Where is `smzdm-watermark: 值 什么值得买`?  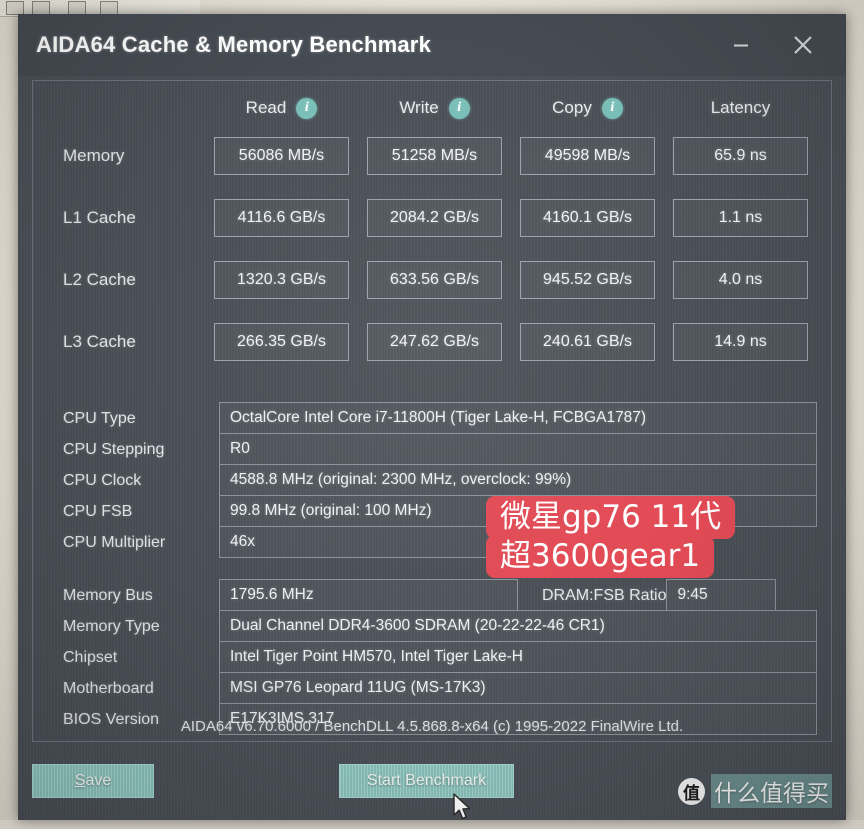
smzdm-watermark: 值 什么值得买 is located at coordinates (755, 791).